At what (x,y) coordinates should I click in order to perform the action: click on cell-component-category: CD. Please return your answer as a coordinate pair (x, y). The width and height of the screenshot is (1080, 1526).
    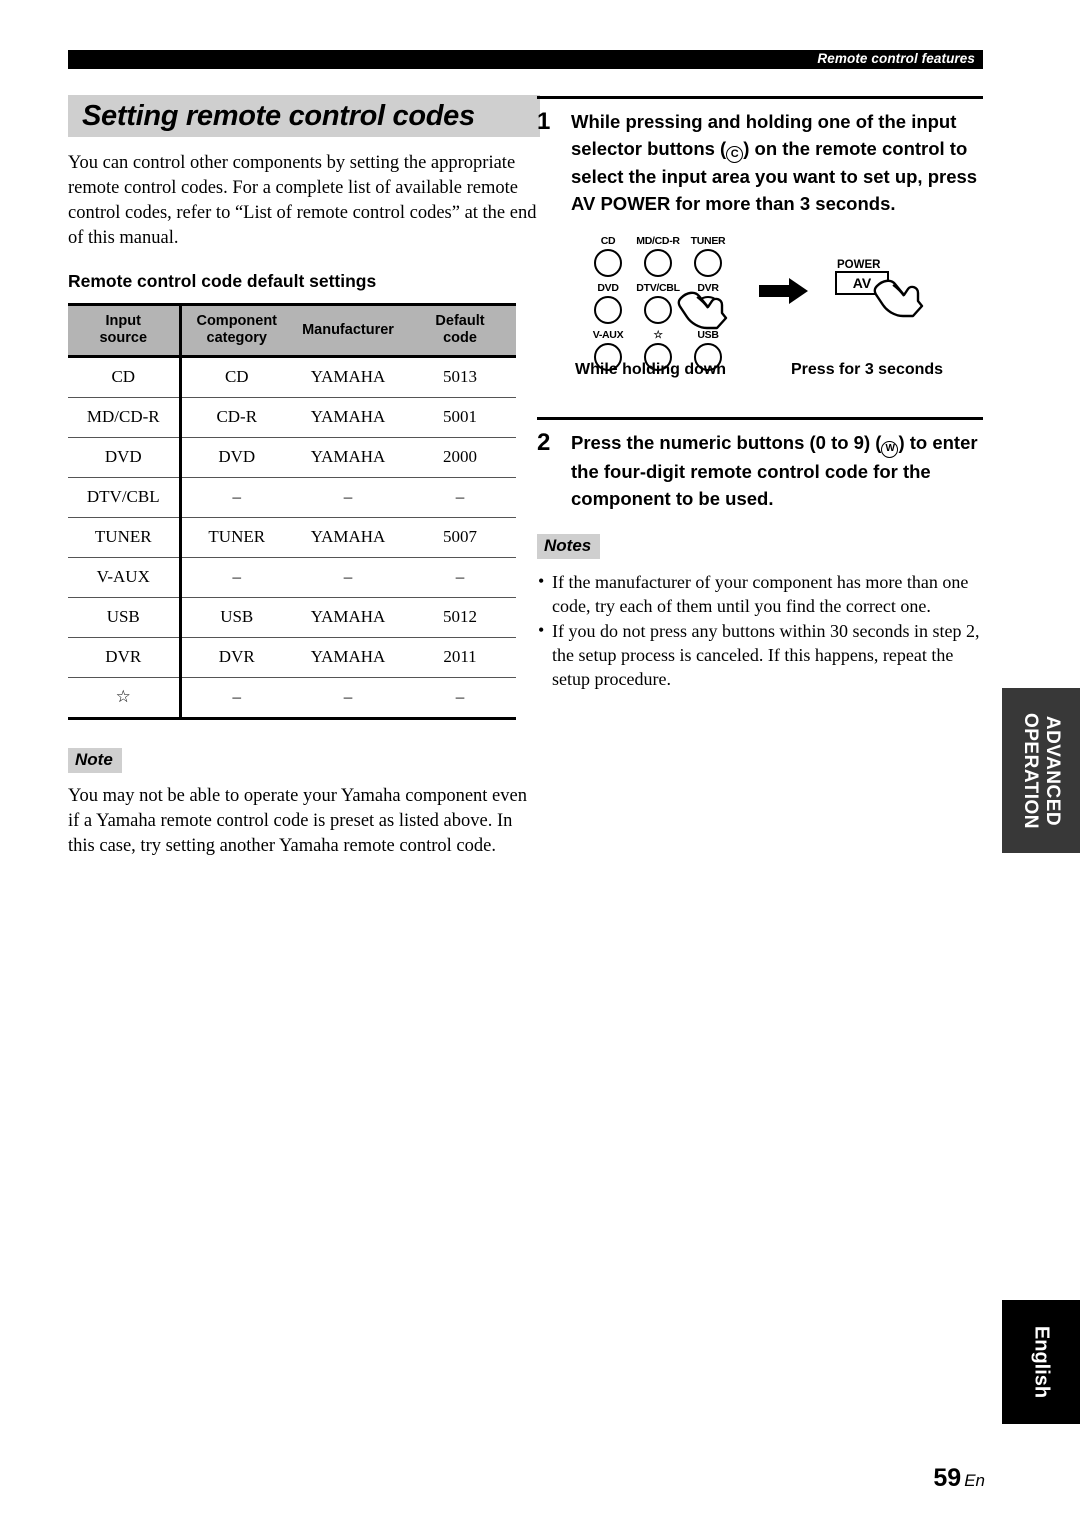
    Looking at the image, I should click on (236, 377).